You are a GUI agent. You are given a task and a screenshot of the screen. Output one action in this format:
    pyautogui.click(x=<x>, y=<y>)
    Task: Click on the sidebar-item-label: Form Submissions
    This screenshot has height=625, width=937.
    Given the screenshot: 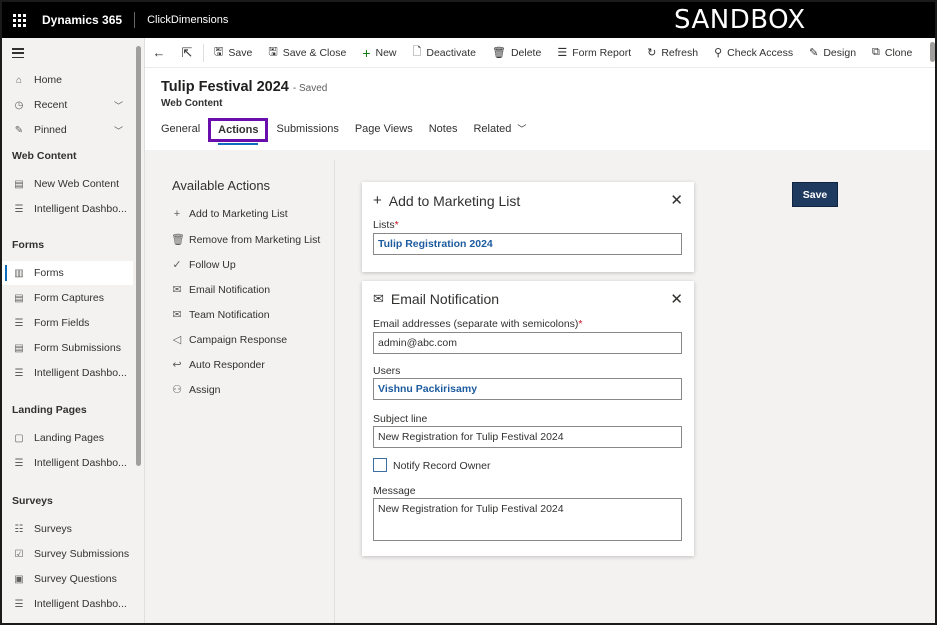 What is the action you would take?
    pyautogui.click(x=77, y=348)
    